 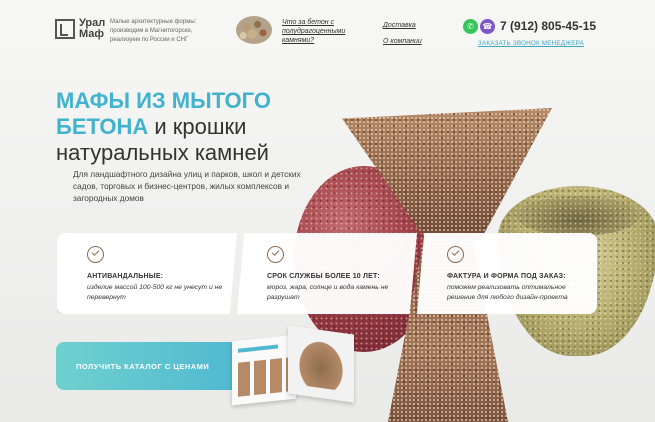 I want to click on logo-line2: Маф, so click(x=92, y=34).